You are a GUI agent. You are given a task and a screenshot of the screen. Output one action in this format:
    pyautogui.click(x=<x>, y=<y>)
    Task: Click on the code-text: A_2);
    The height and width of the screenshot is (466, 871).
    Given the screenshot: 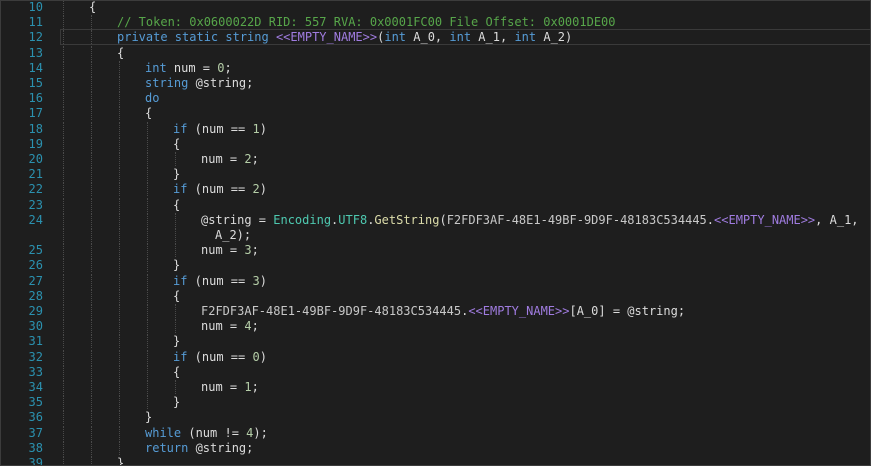 What is the action you would take?
    pyautogui.click(x=465, y=235)
    